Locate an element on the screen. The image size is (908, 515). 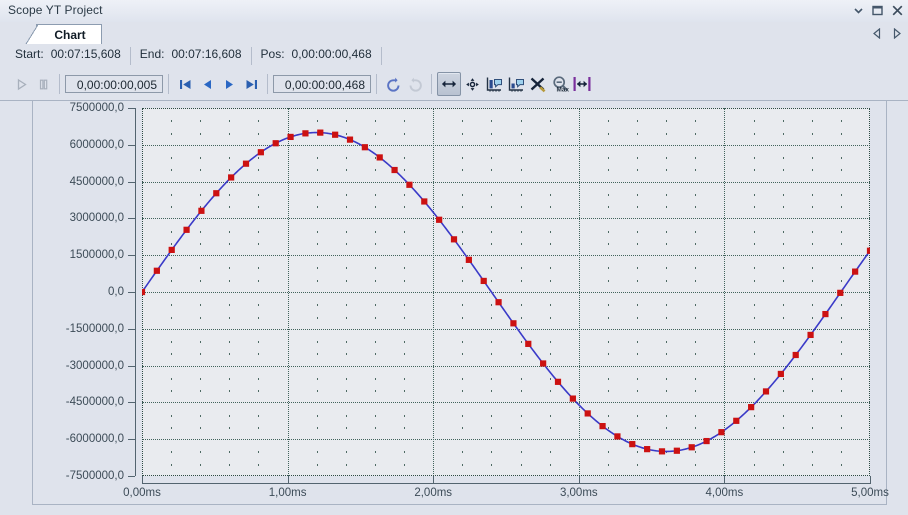
info-start: Start: 00:07:15,608 is located at coordinates (68, 56).